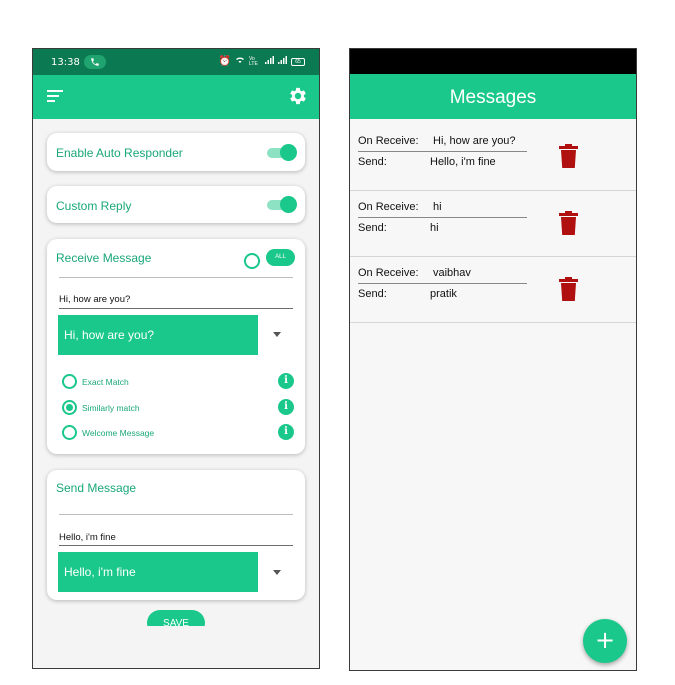 This screenshot has width=675, height=685. What do you see at coordinates (493, 61) in the screenshot?
I see `status-bar` at bounding box center [493, 61].